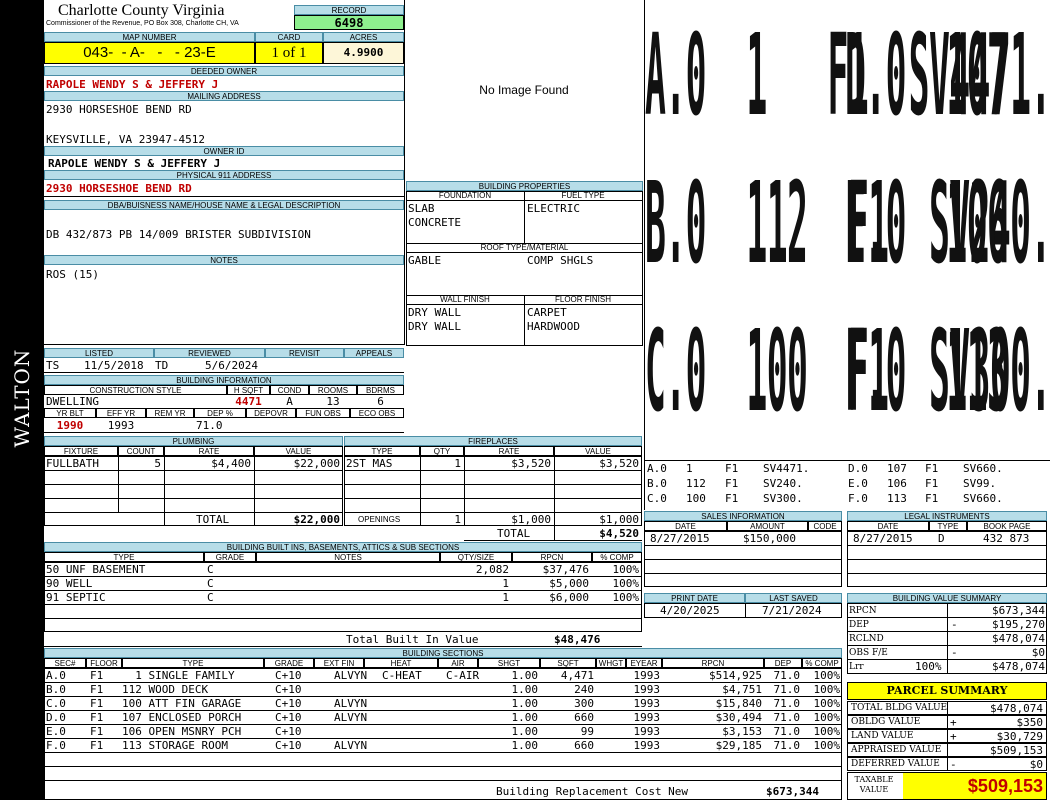 This screenshot has width=1050, height=800. I want to click on vs-value: $478,074, so click(1018, 638).